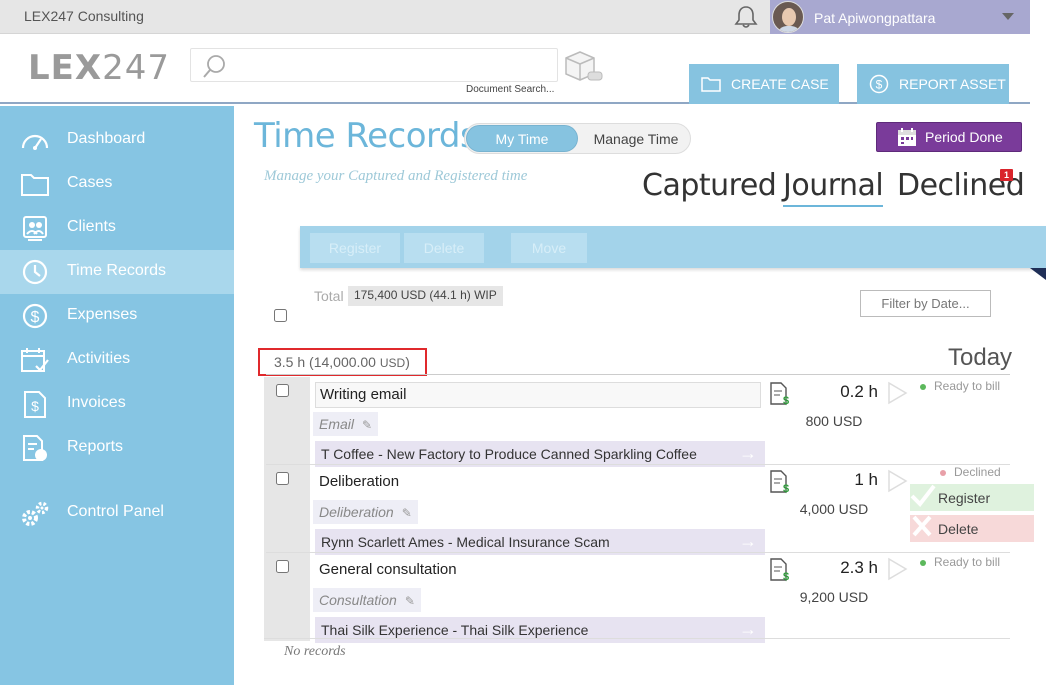 This screenshot has height=685, width=1046. Describe the element at coordinates (329, 296) in the screenshot. I see `total-label: Total` at that location.